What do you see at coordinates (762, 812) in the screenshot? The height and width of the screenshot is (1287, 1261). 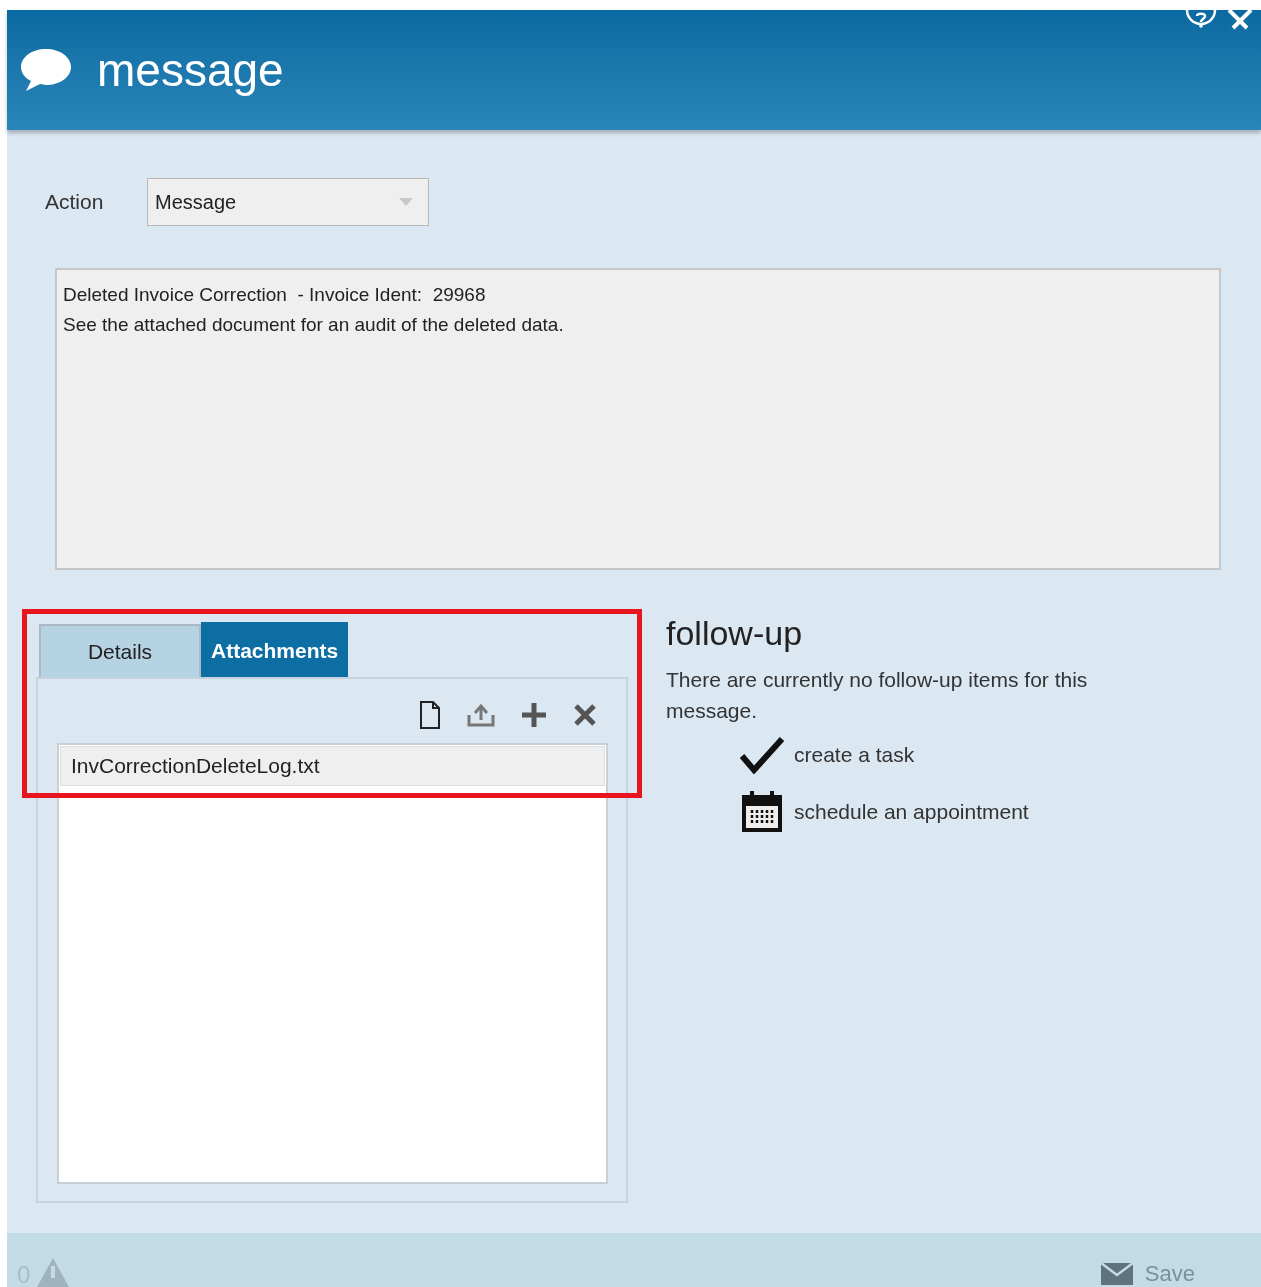 I see `calendar-icon` at bounding box center [762, 812].